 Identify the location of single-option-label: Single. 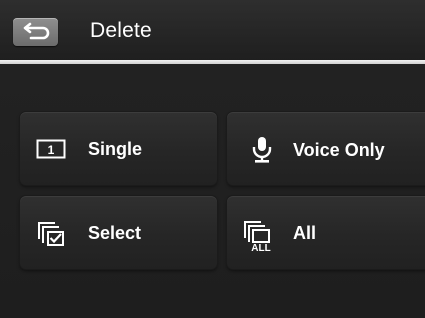
(115, 149).